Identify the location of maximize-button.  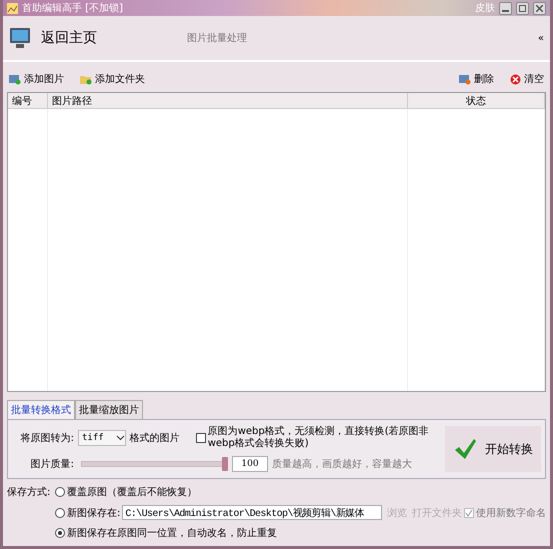
(522, 8).